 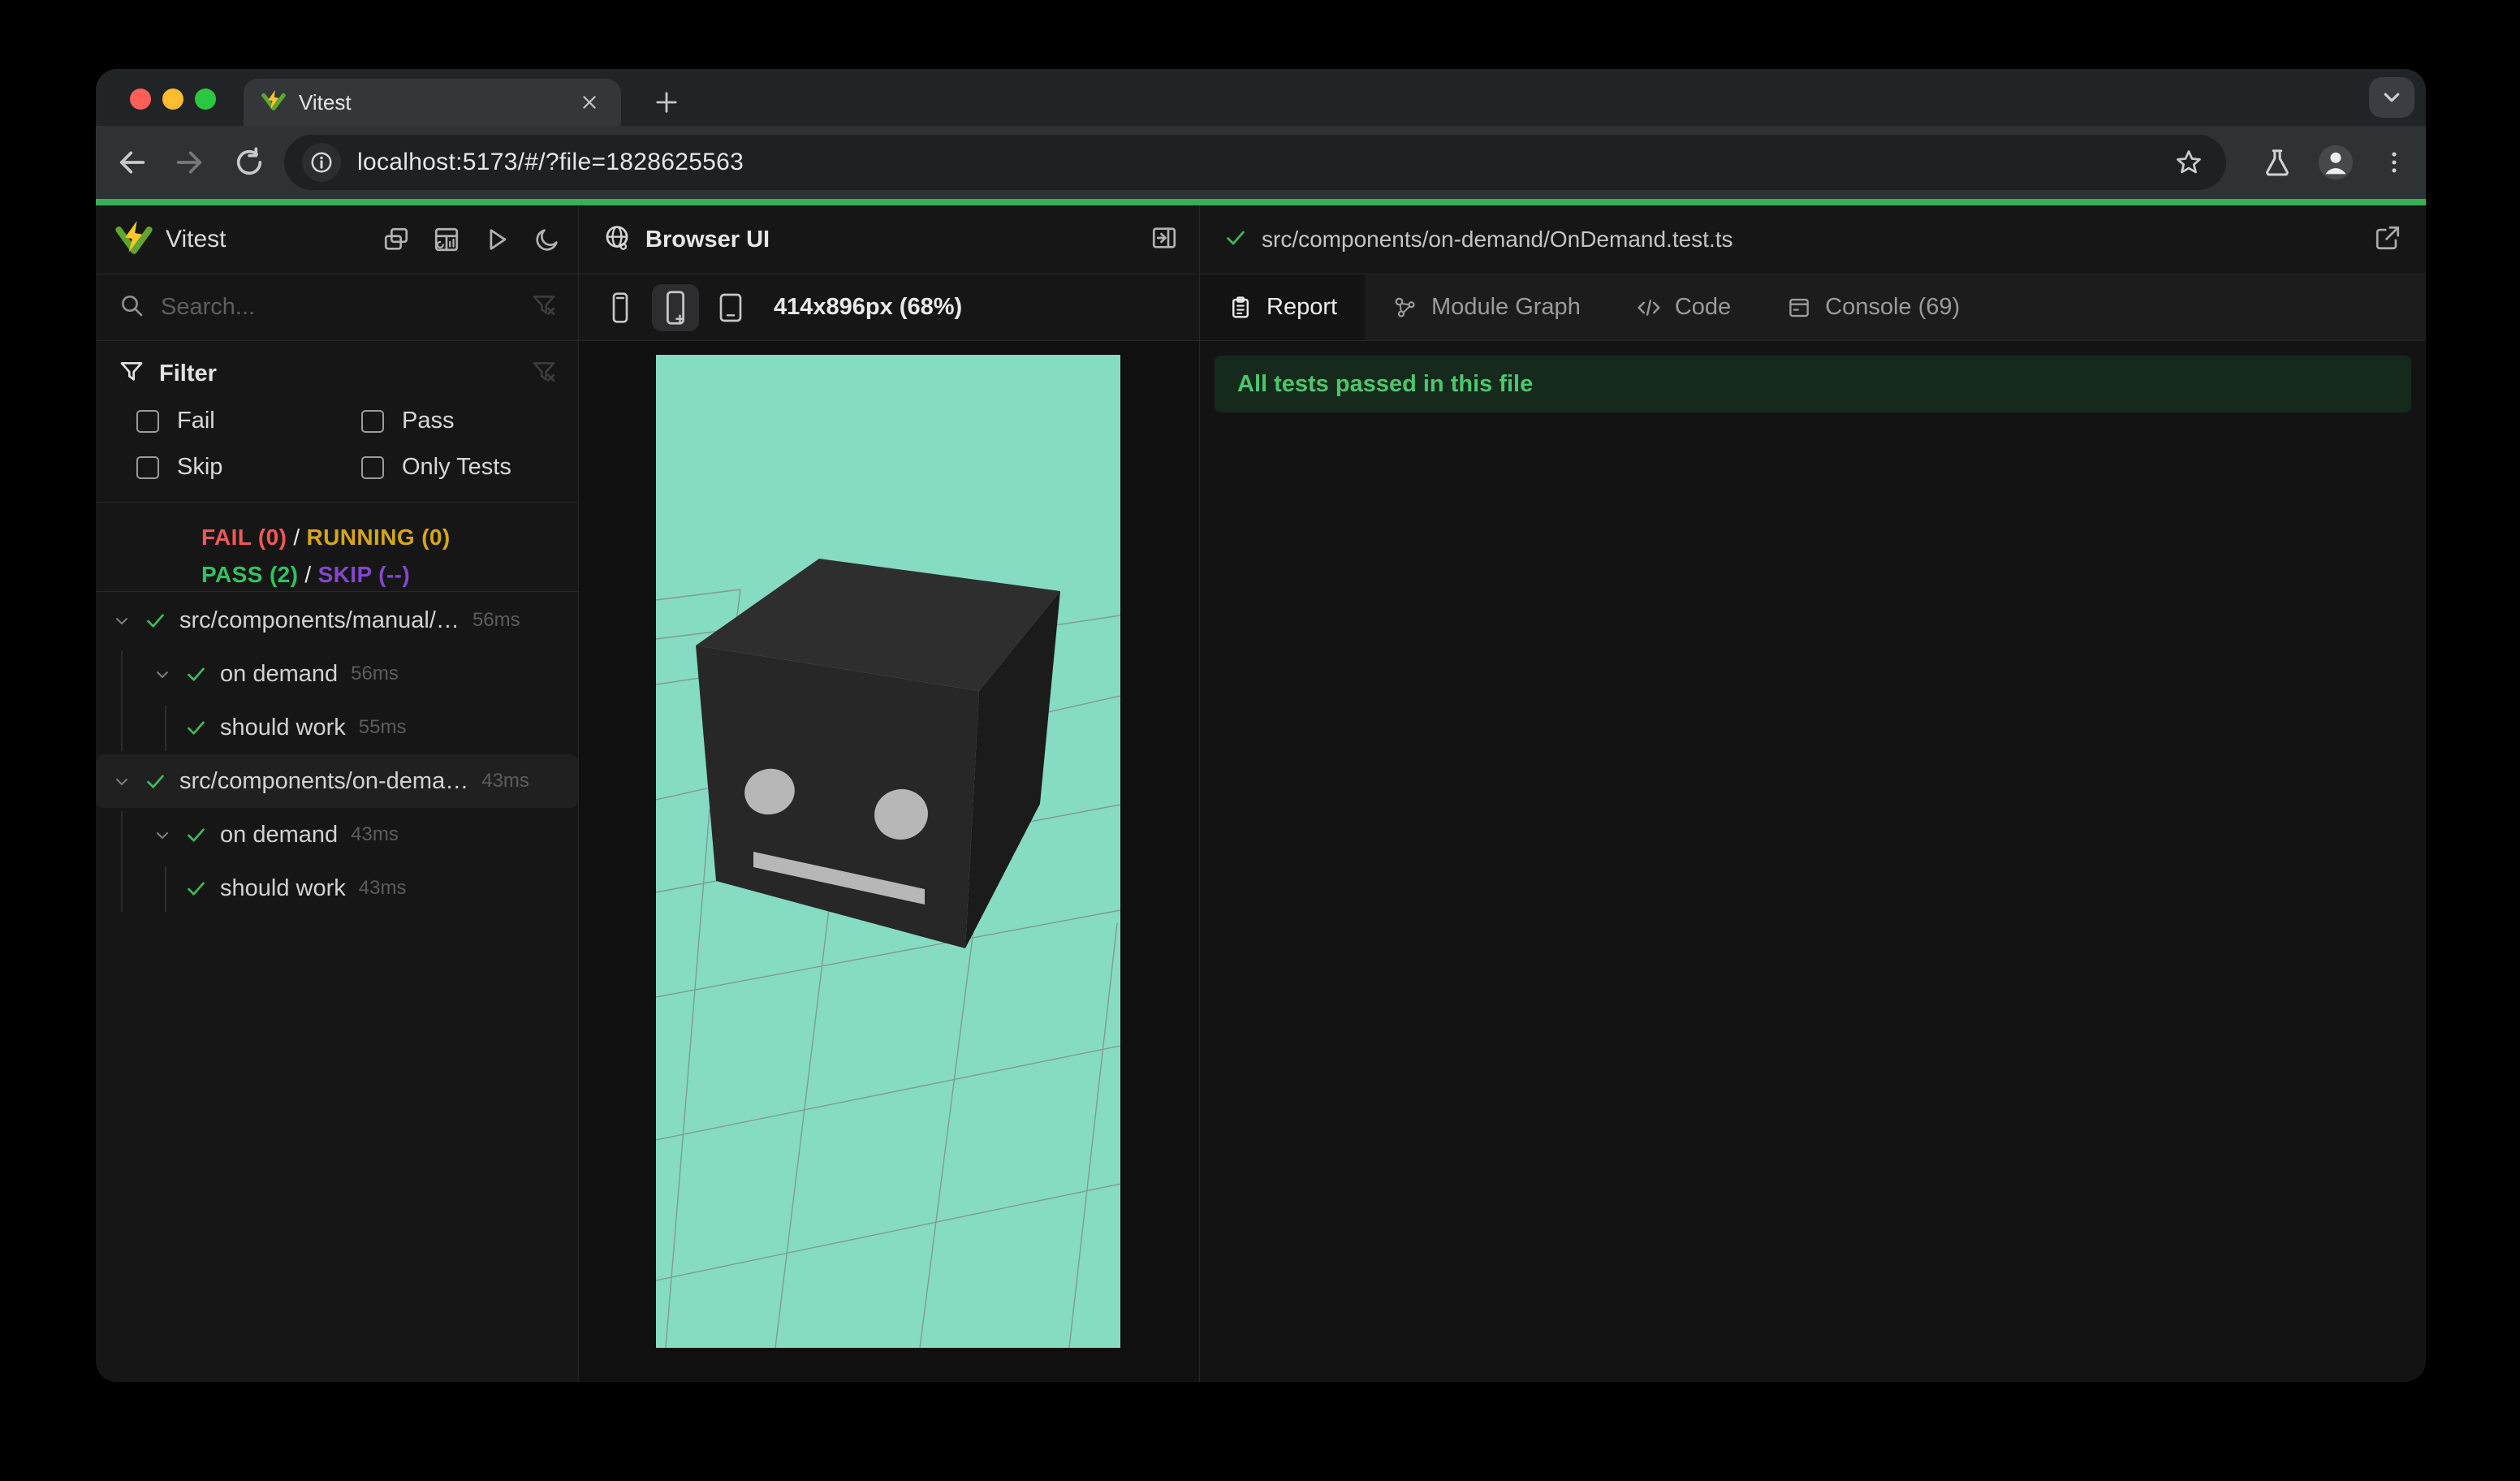 What do you see at coordinates (1164, 240) in the screenshot?
I see `expand-panel-icon` at bounding box center [1164, 240].